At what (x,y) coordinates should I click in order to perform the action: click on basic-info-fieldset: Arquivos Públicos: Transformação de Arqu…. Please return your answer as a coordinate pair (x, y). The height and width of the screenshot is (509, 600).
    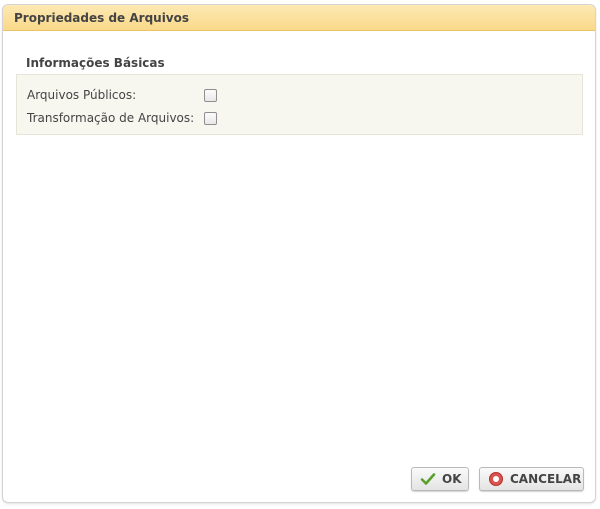
    Looking at the image, I should click on (299, 104).